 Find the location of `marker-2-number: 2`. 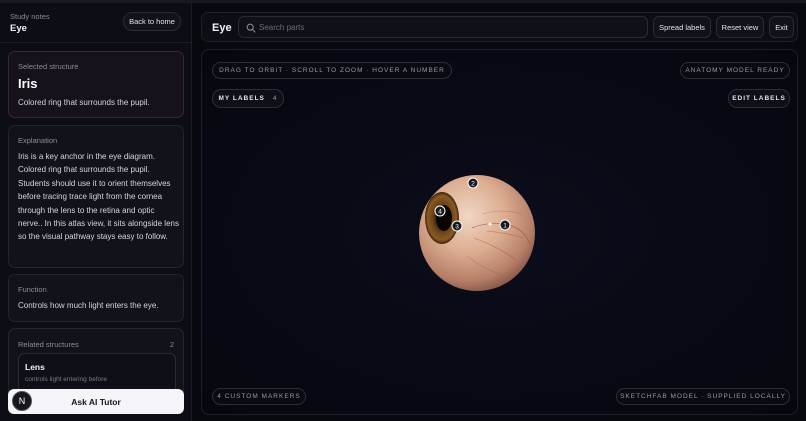

marker-2-number: 2 is located at coordinates (473, 184).